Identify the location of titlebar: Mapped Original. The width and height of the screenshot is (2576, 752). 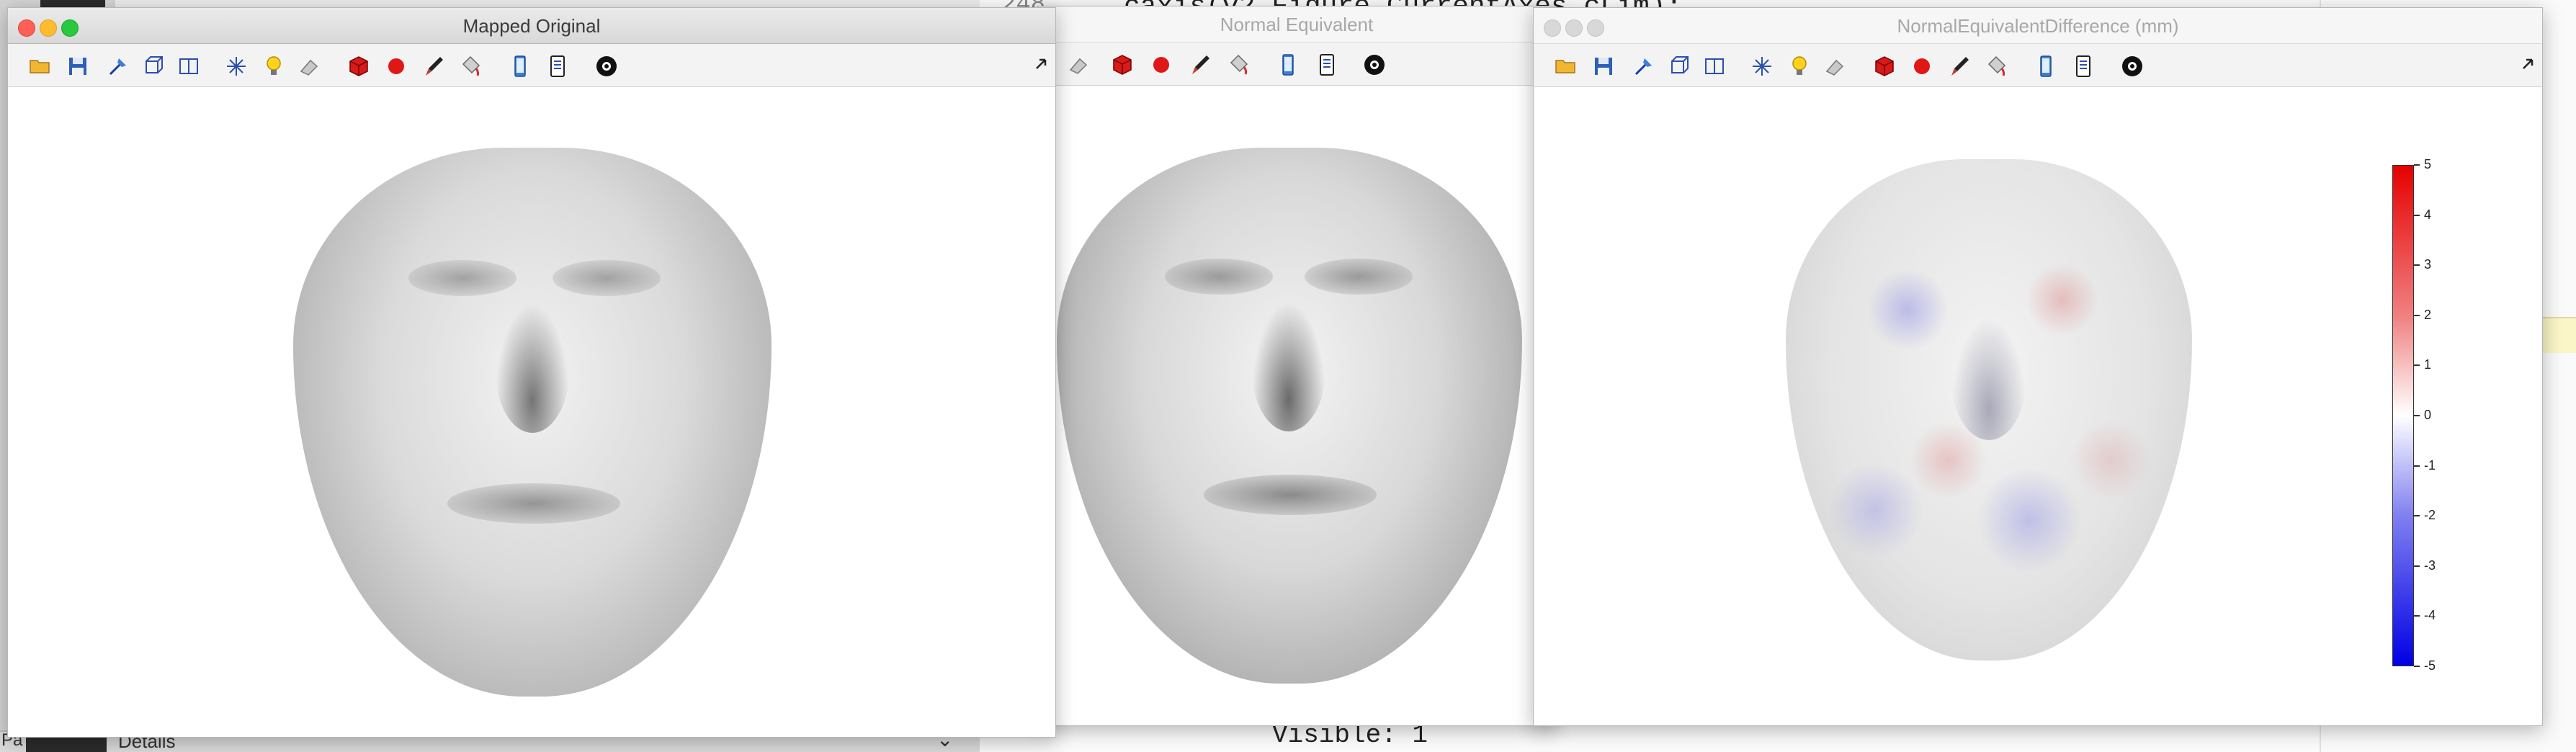
(531, 26).